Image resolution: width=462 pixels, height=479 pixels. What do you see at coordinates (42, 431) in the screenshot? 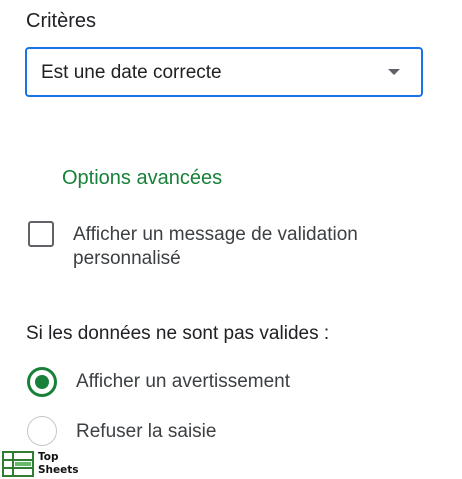
I see `radio-reject-input` at bounding box center [42, 431].